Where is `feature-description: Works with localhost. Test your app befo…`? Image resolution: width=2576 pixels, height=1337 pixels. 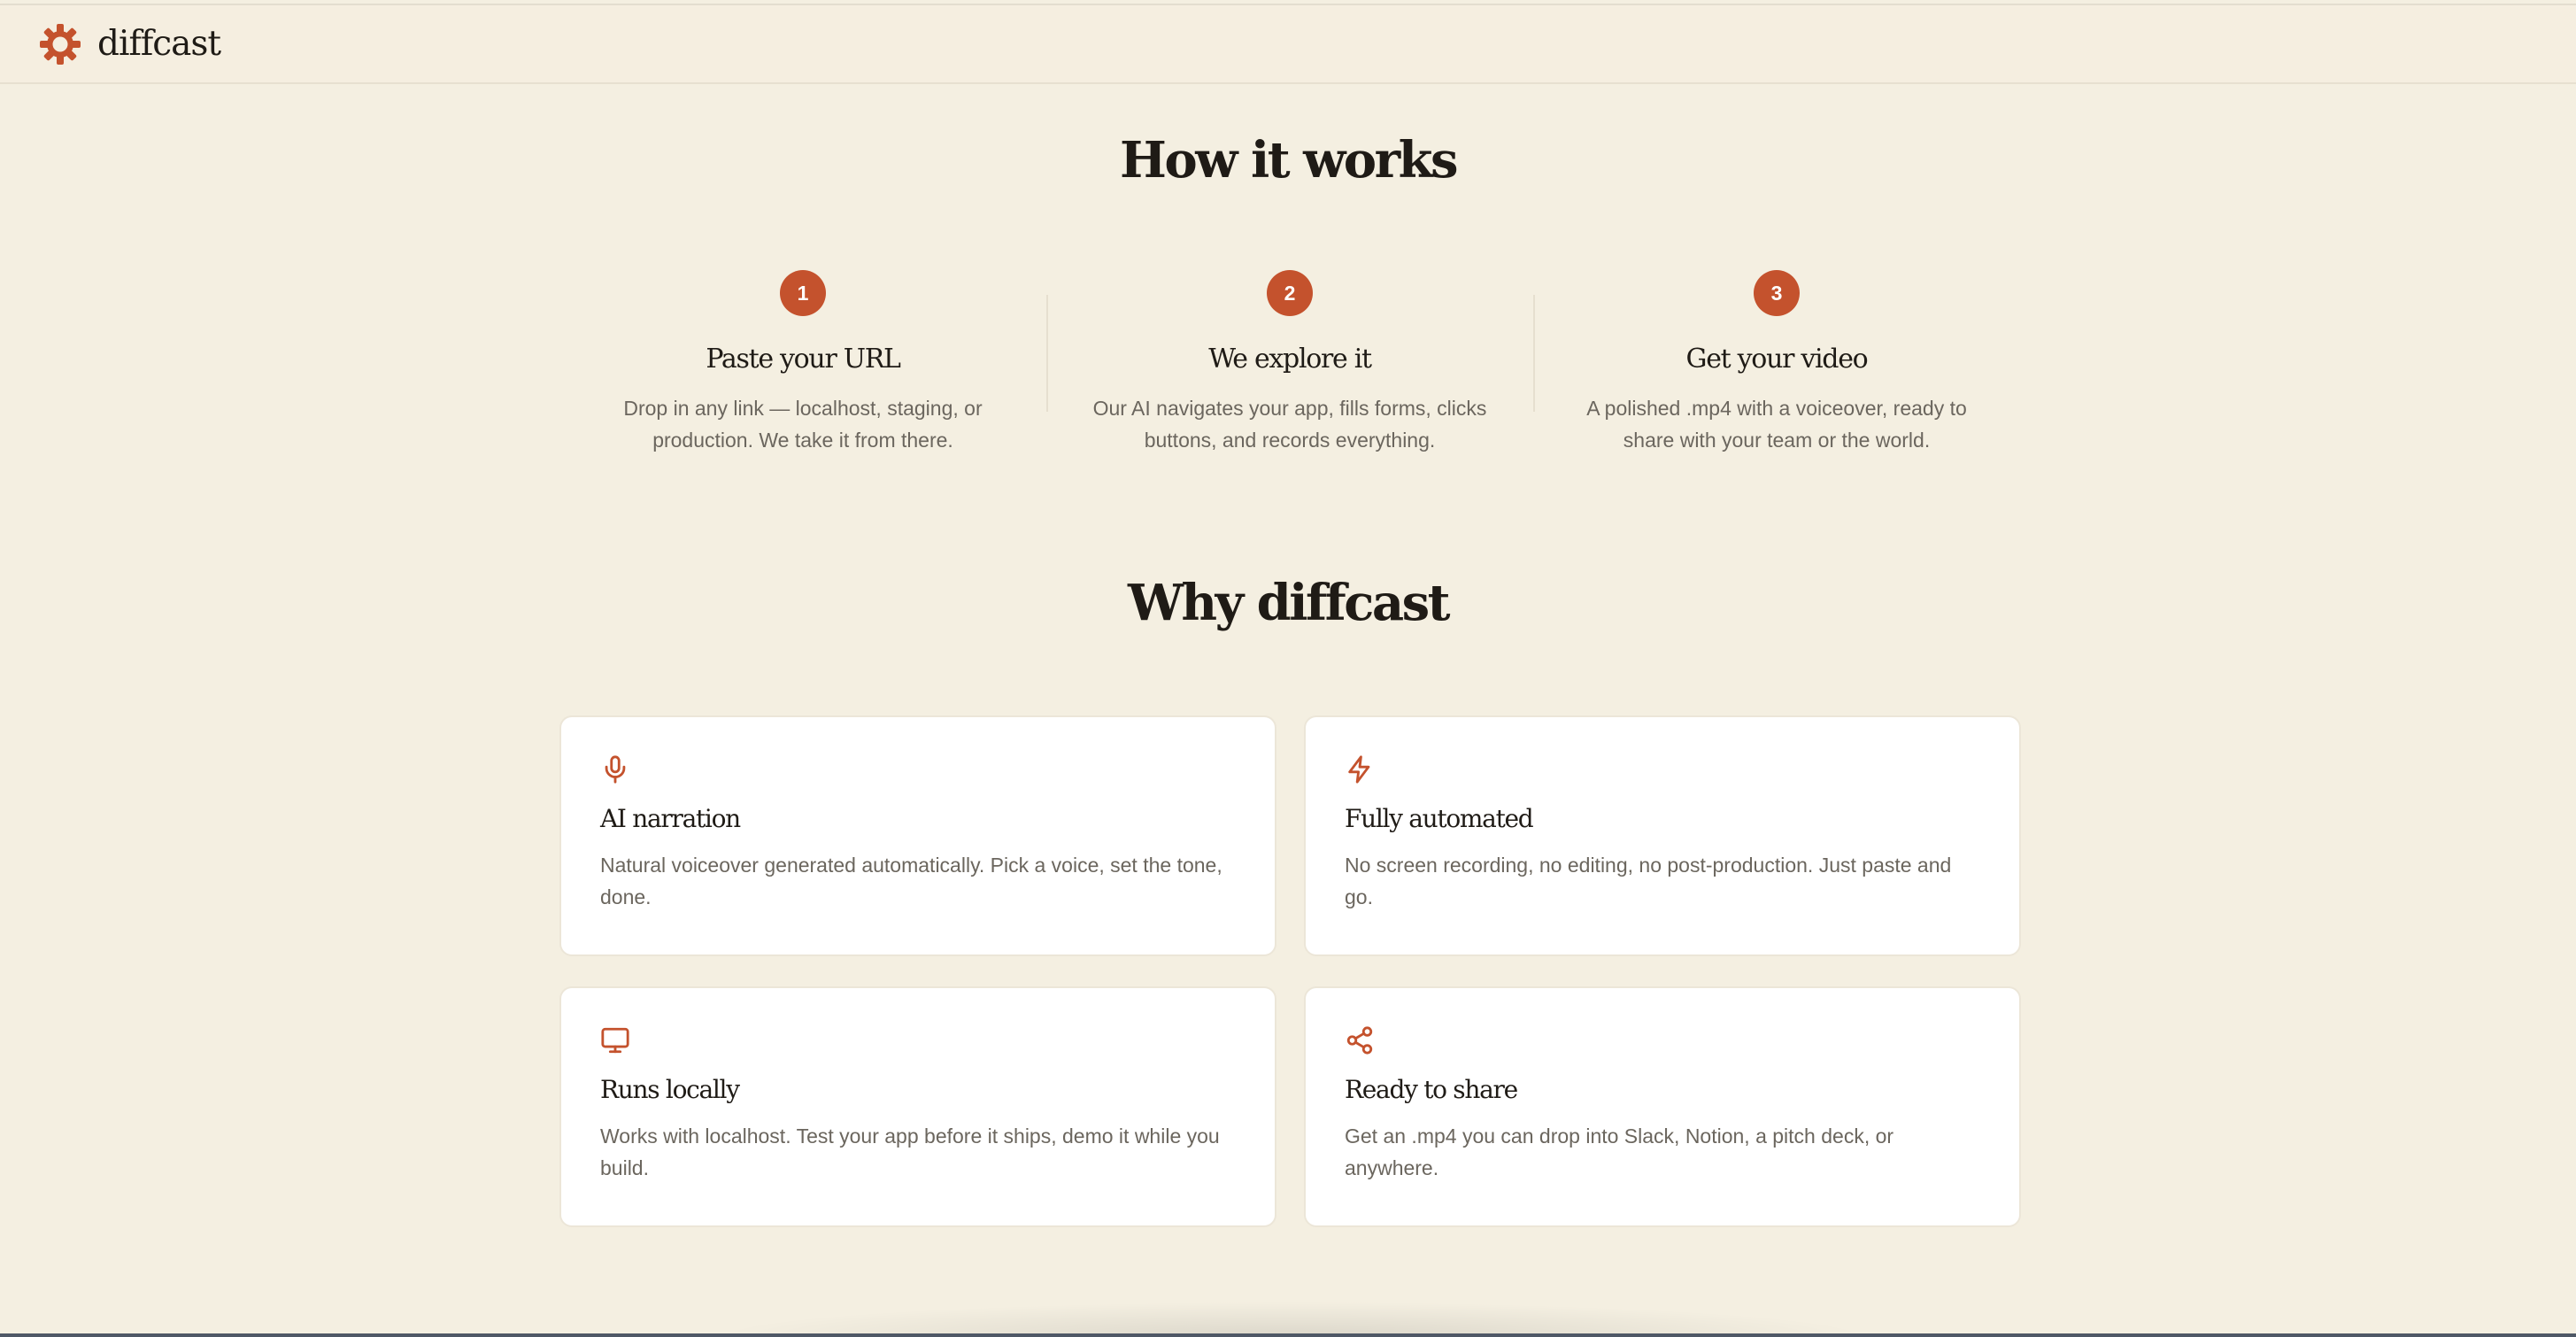 feature-description: Works with localhost. Test your app befo… is located at coordinates (910, 1151).